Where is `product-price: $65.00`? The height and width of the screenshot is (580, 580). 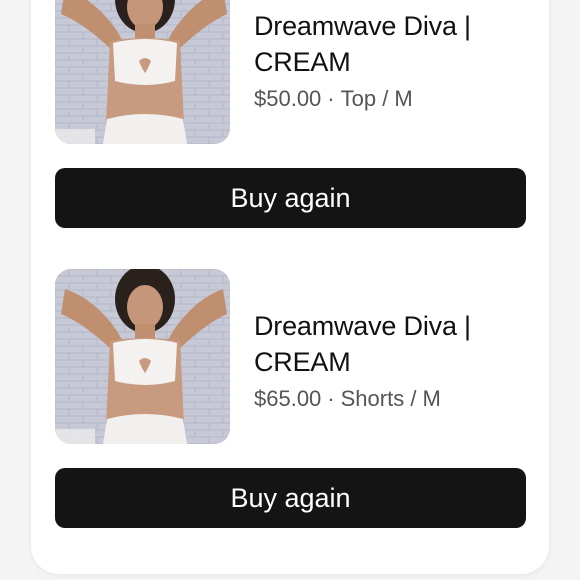
product-price: $65.00 is located at coordinates (288, 398).